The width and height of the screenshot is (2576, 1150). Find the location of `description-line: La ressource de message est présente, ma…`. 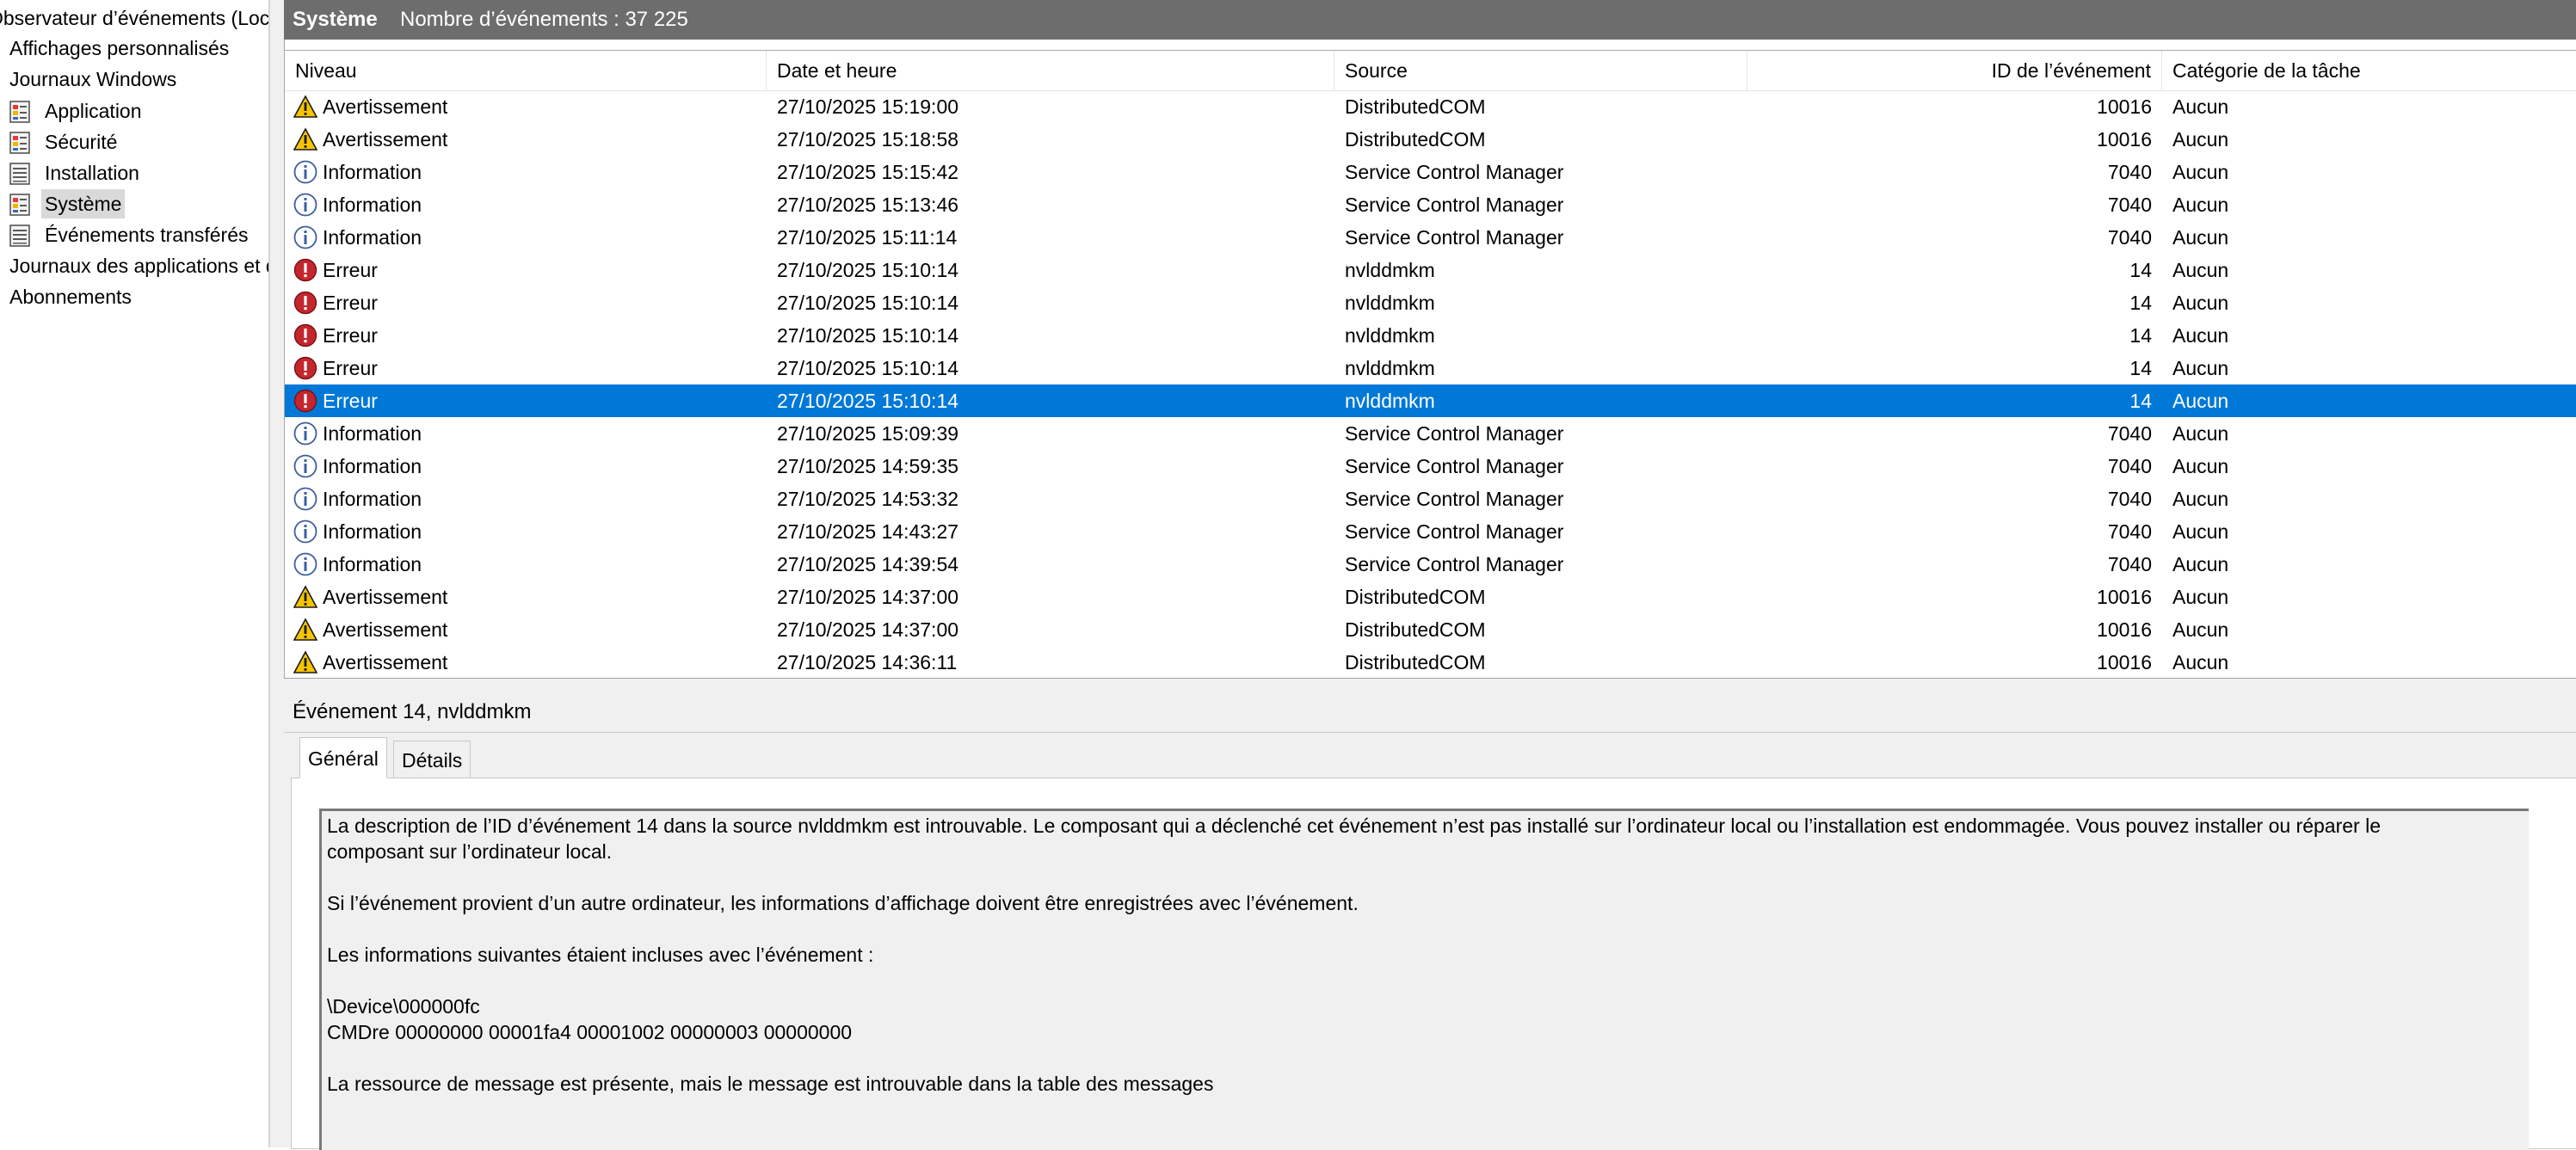

description-line: La ressource de message est présente, ma… is located at coordinates (771, 1084).